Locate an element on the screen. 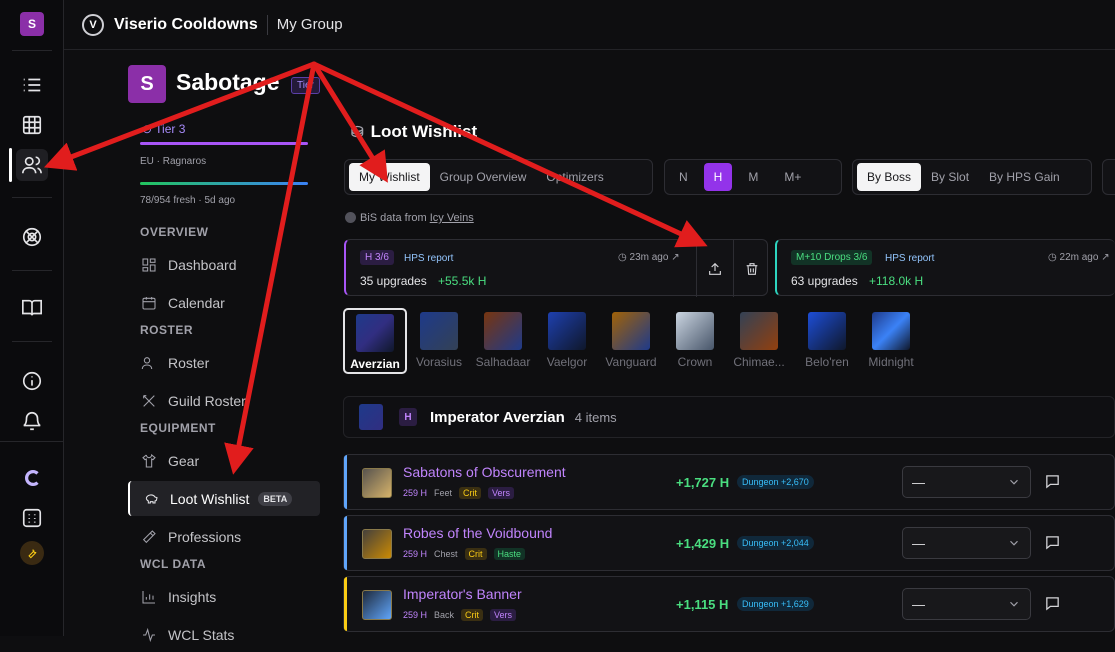 The width and height of the screenshot is (1115, 652). nav-professions: Professions is located at coordinates (224, 536).